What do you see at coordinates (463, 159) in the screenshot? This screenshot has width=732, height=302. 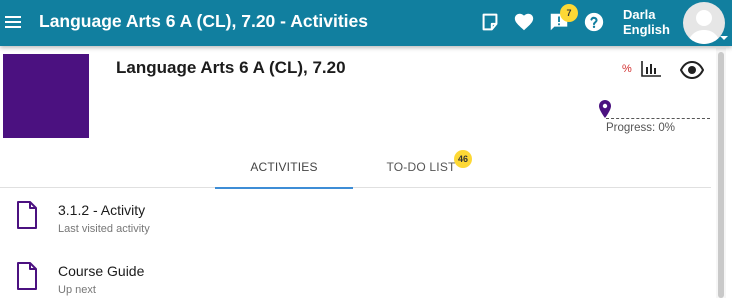 I see `todo-count-badge: 46` at bounding box center [463, 159].